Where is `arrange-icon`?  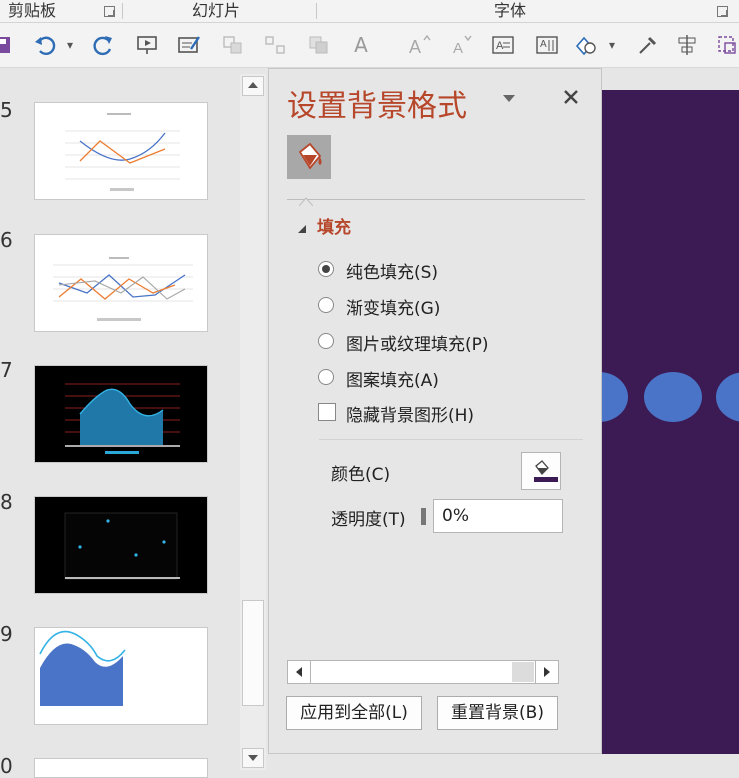
arrange-icon is located at coordinates (319, 45).